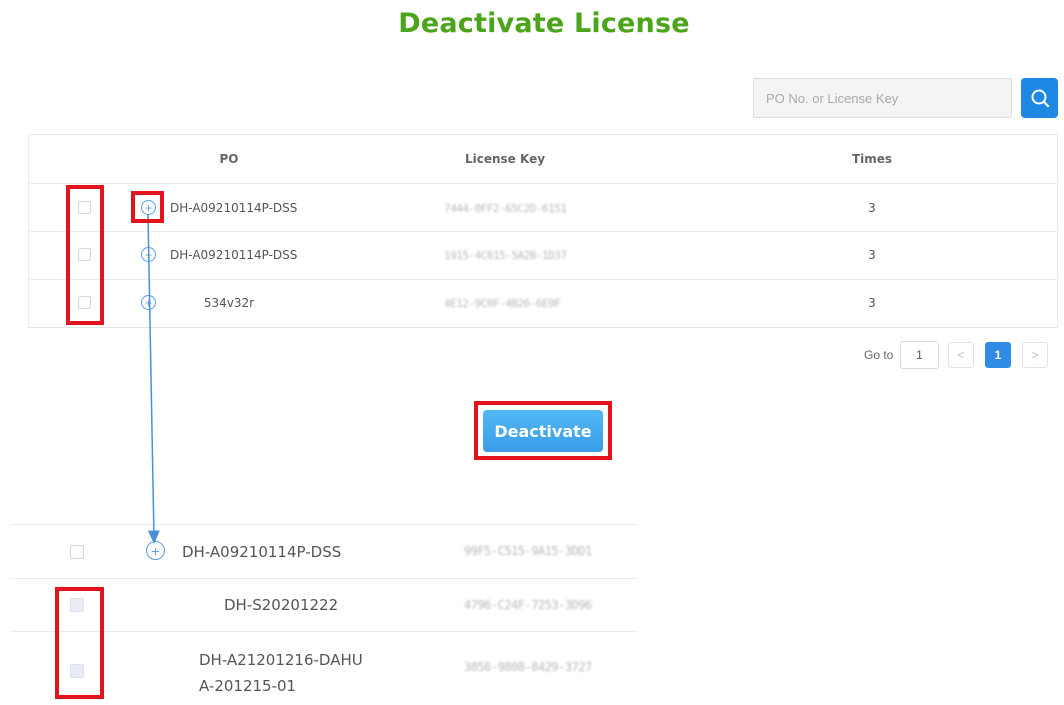 Image resolution: width=1064 pixels, height=705 pixels. Describe the element at coordinates (281, 673) in the screenshot. I see `zoom-cell-po: DH-A21201216-DAHU A-201215-01` at that location.